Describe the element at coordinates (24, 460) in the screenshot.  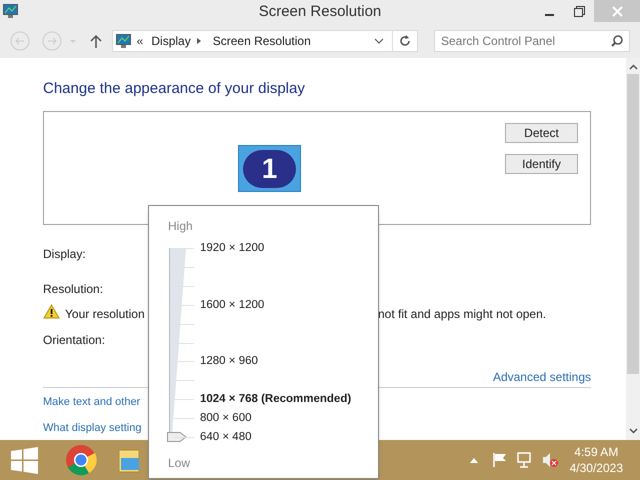
I see `windows-logo-icon` at that location.